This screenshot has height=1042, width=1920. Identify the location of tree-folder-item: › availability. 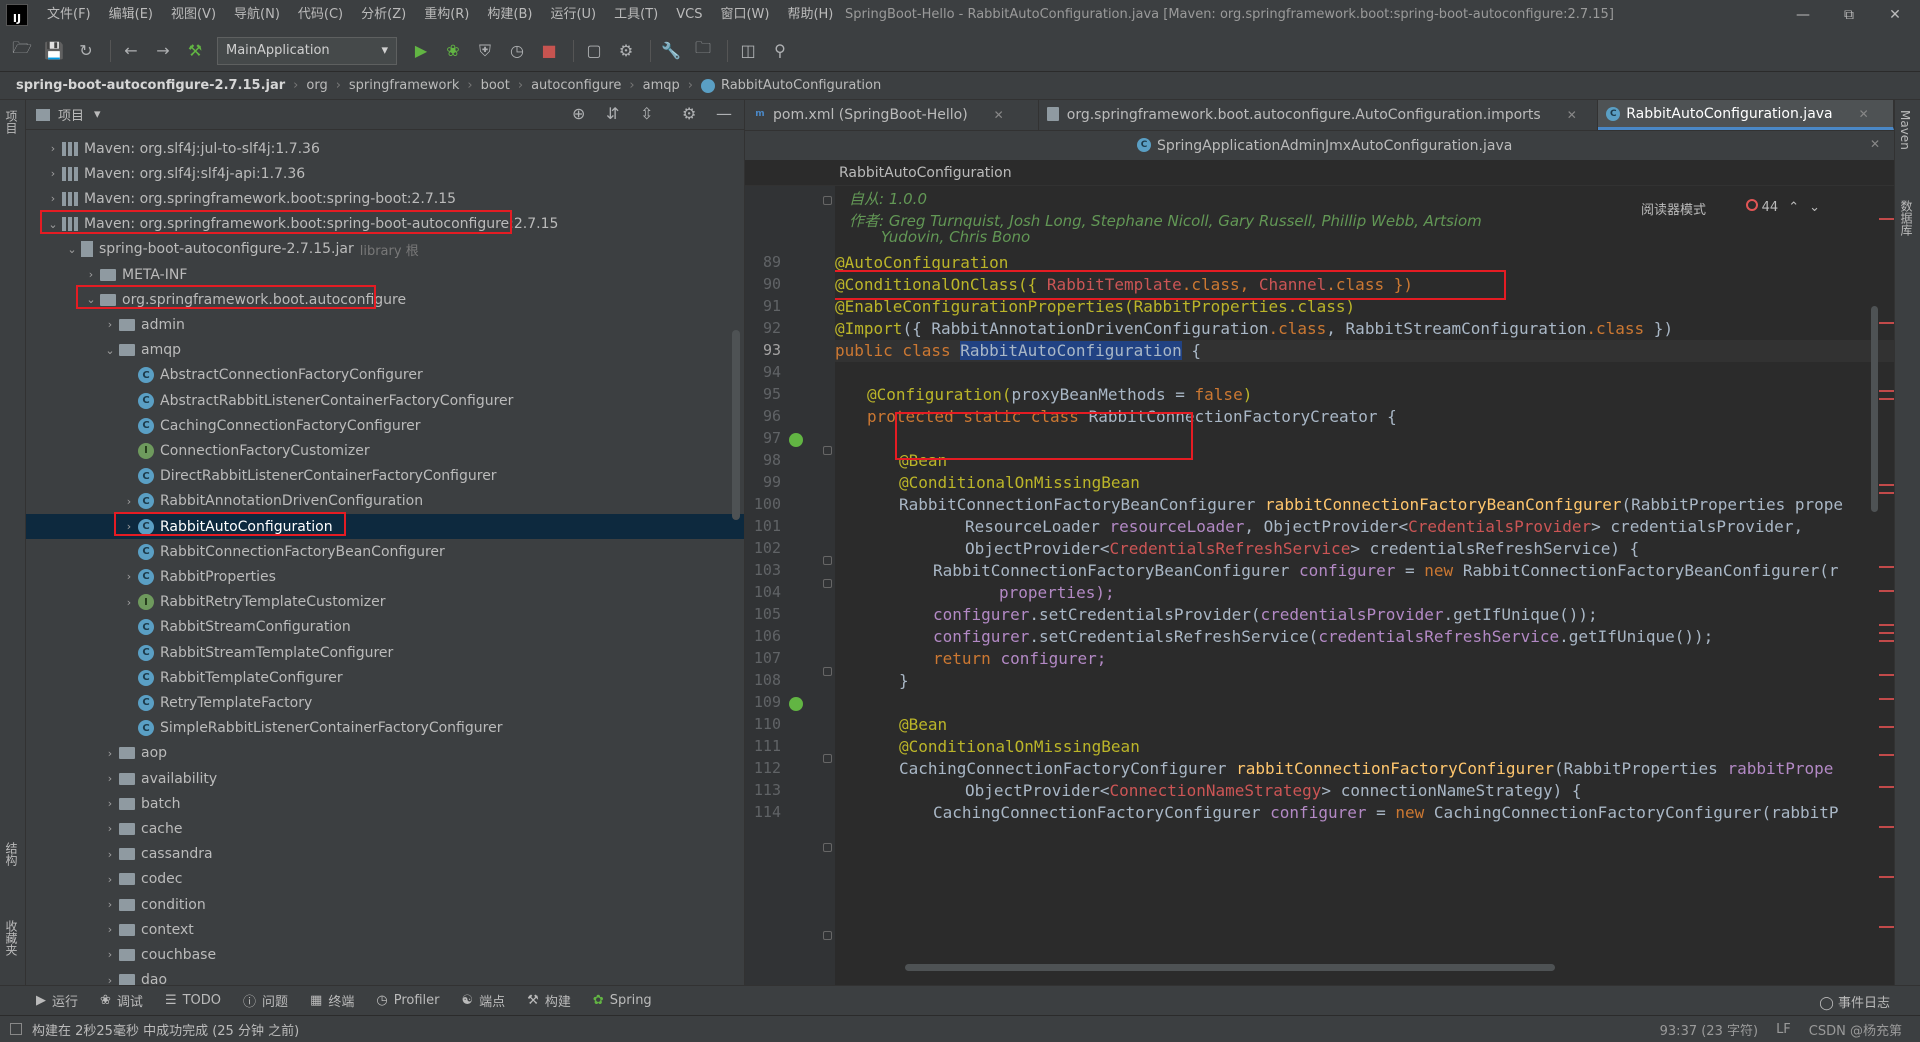
(385, 778).